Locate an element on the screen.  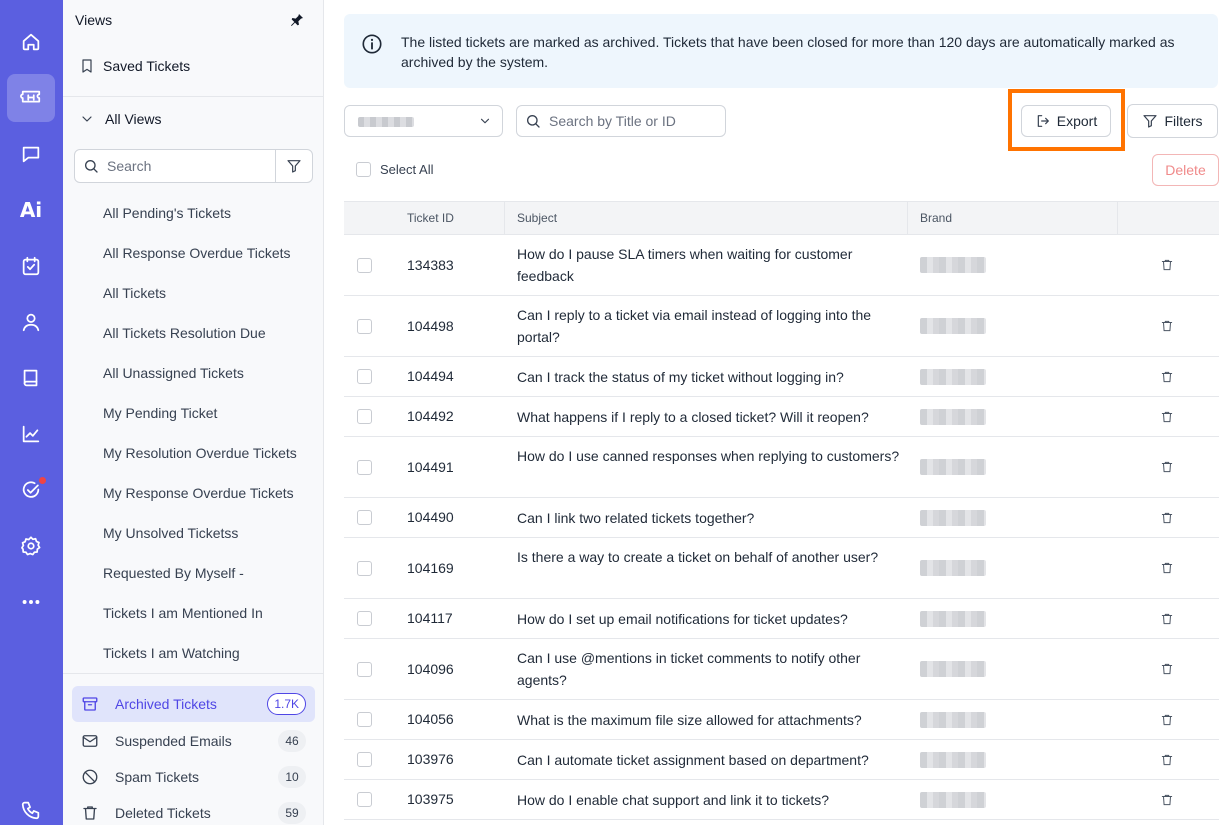
ai-label: Ai is located at coordinates (31, 210).